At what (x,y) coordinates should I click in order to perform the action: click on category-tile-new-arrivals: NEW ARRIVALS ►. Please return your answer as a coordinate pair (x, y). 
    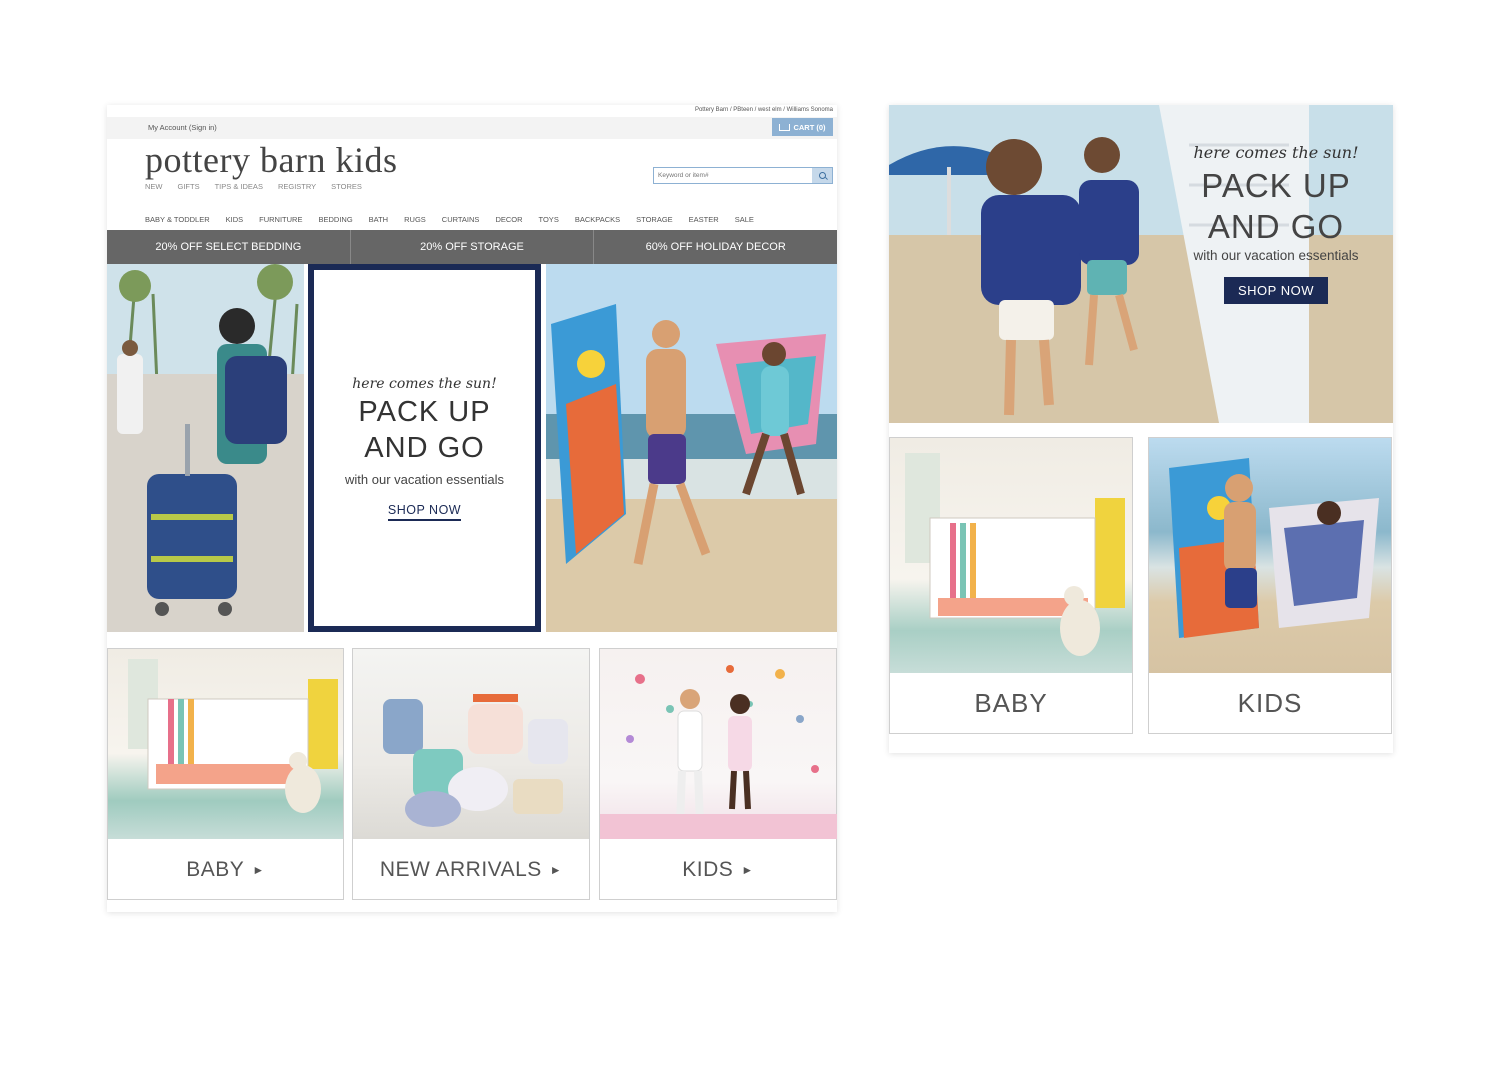
    Looking at the image, I should click on (471, 774).